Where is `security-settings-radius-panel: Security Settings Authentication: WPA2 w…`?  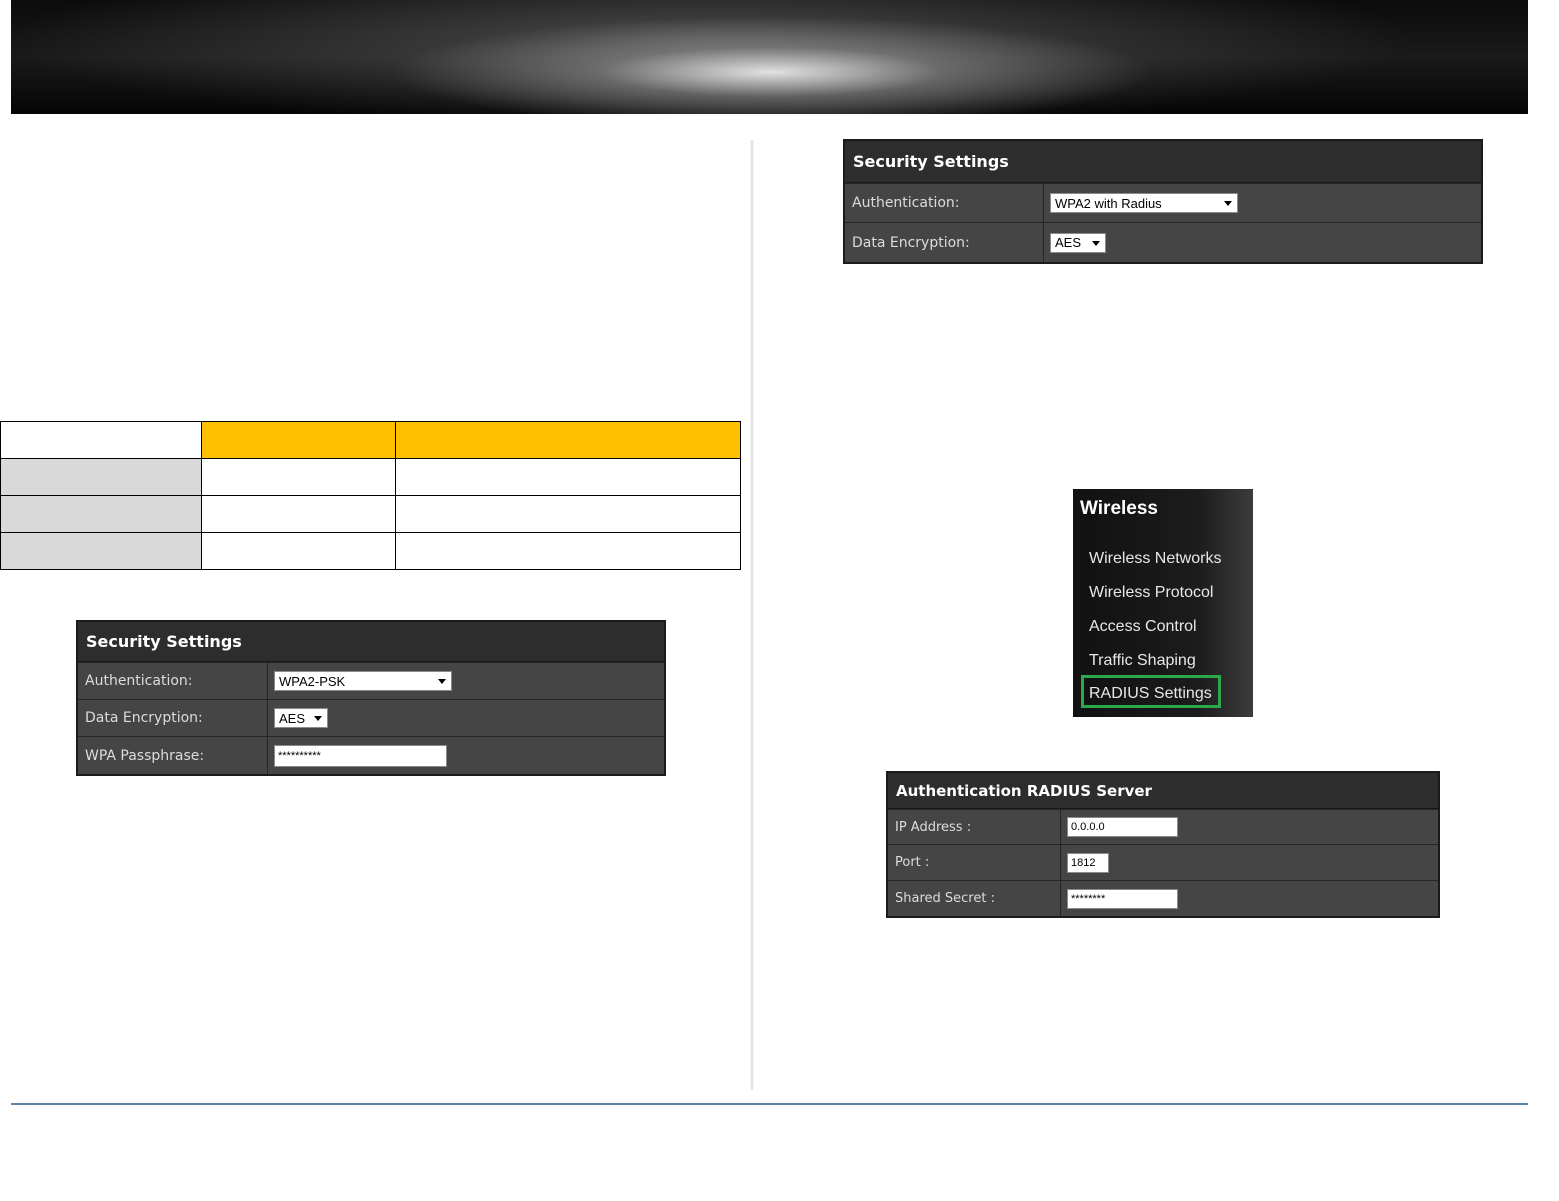 security-settings-radius-panel: Security Settings Authentication: WPA2 w… is located at coordinates (1163, 201).